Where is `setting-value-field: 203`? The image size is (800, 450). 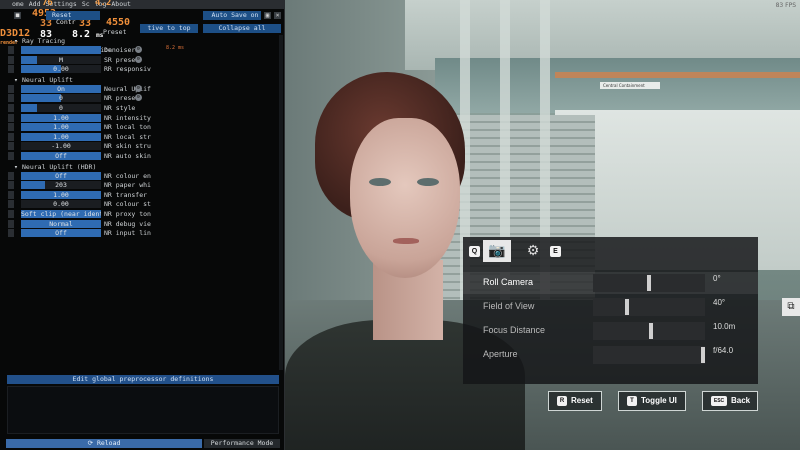
setting-value-field: 203 is located at coordinates (61, 185).